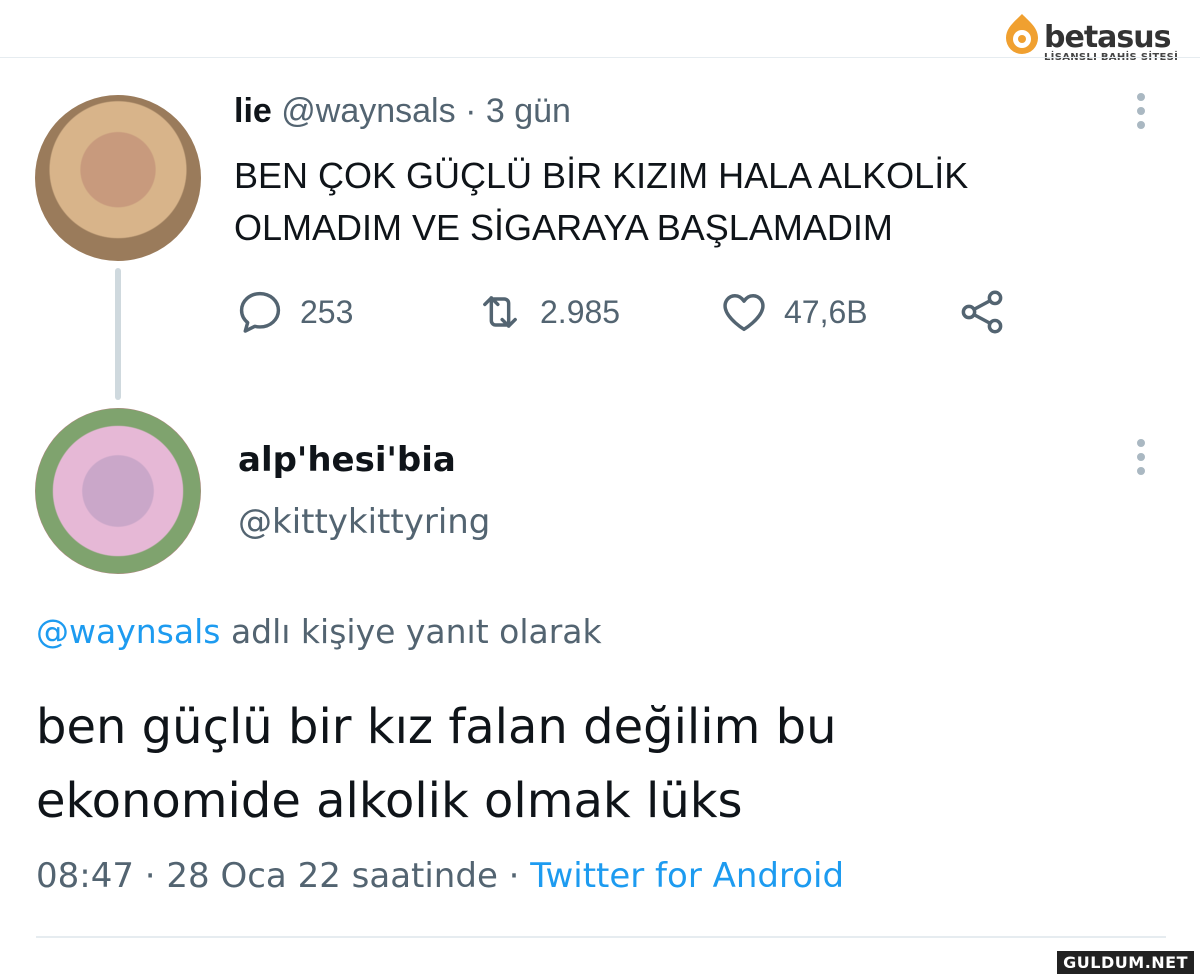 The image size is (1200, 978). What do you see at coordinates (1107, 37) in the screenshot?
I see `brand-name: betasus` at bounding box center [1107, 37].